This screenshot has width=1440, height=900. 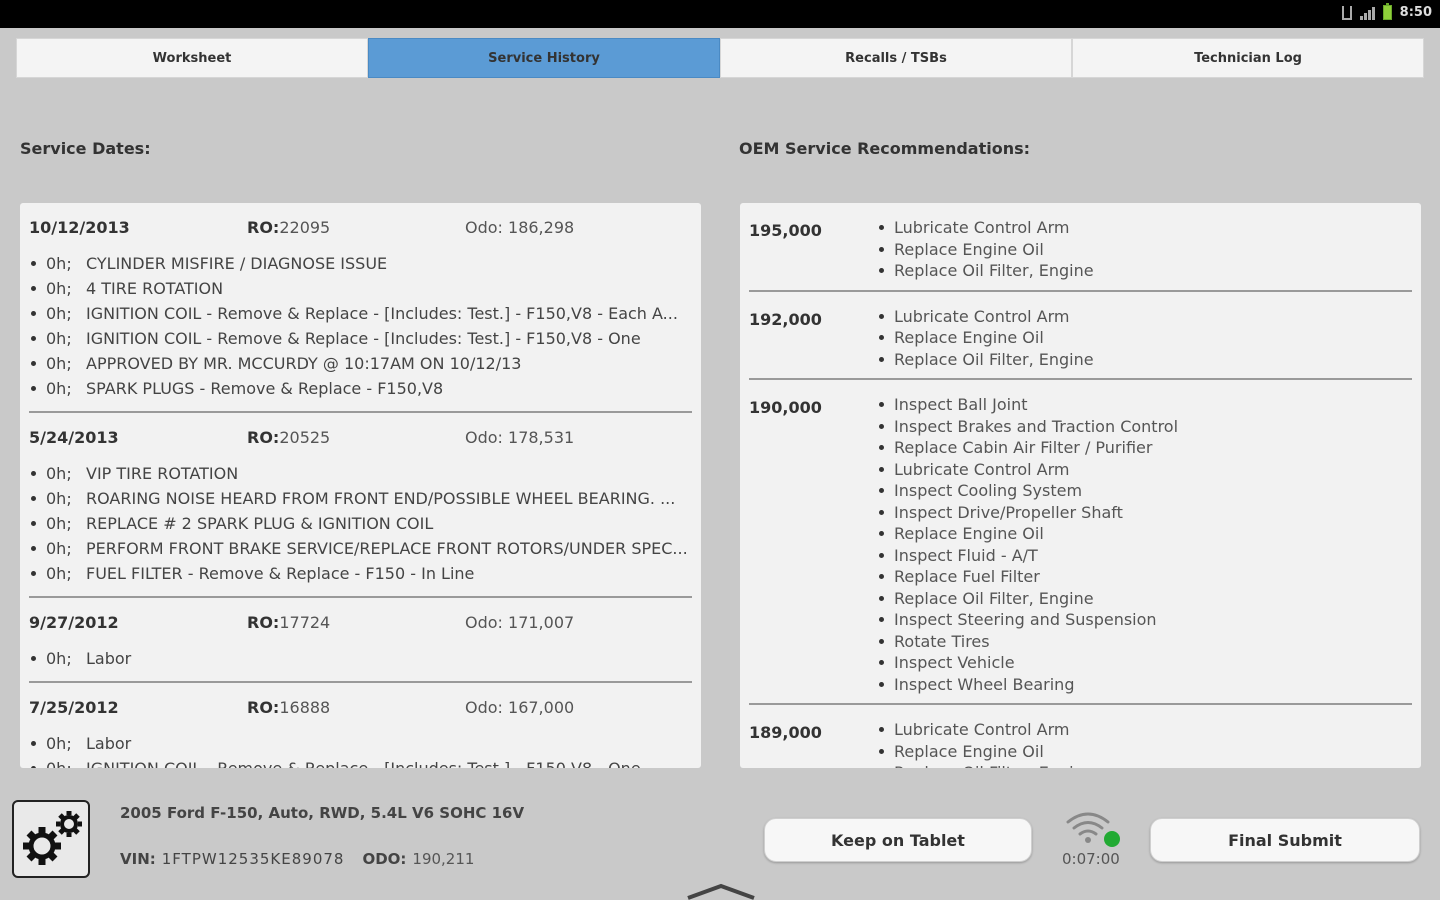 What do you see at coordinates (544, 58) in the screenshot?
I see `tab-service-history: Service History` at bounding box center [544, 58].